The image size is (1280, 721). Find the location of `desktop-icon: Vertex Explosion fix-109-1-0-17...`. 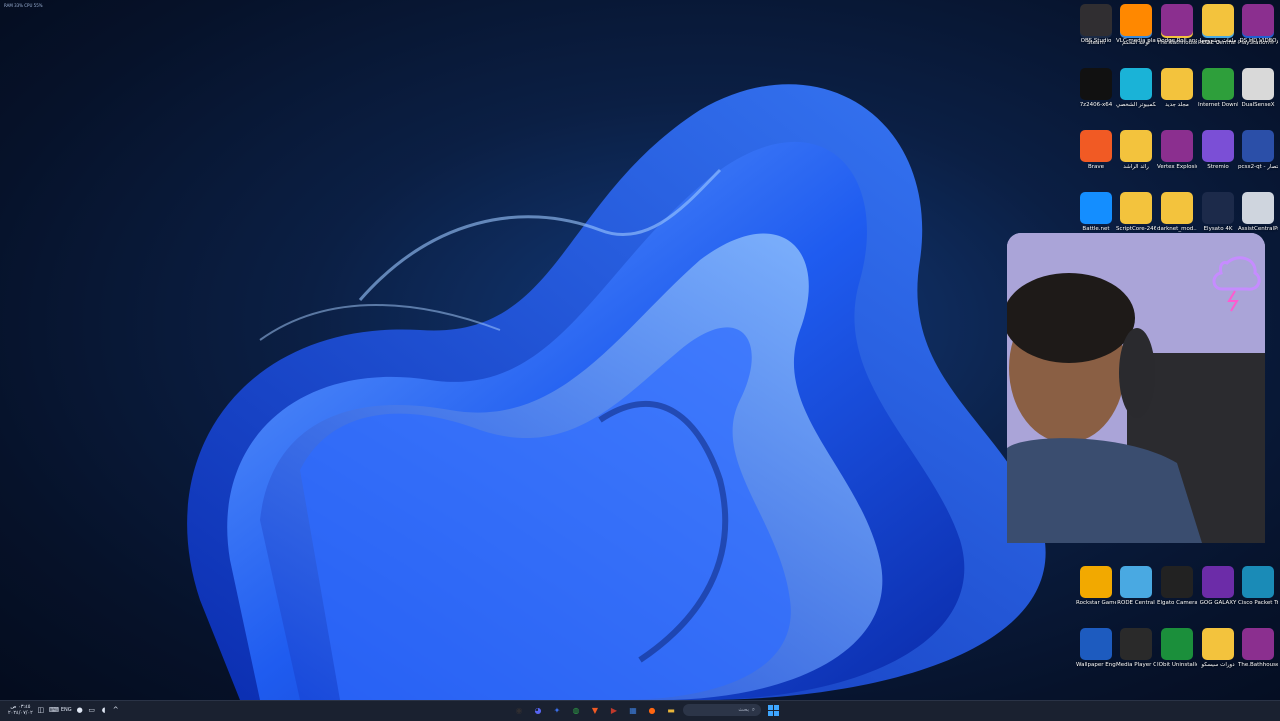

desktop-icon: Vertex Explosion fix-109-1-0-17... is located at coordinates (1177, 148).